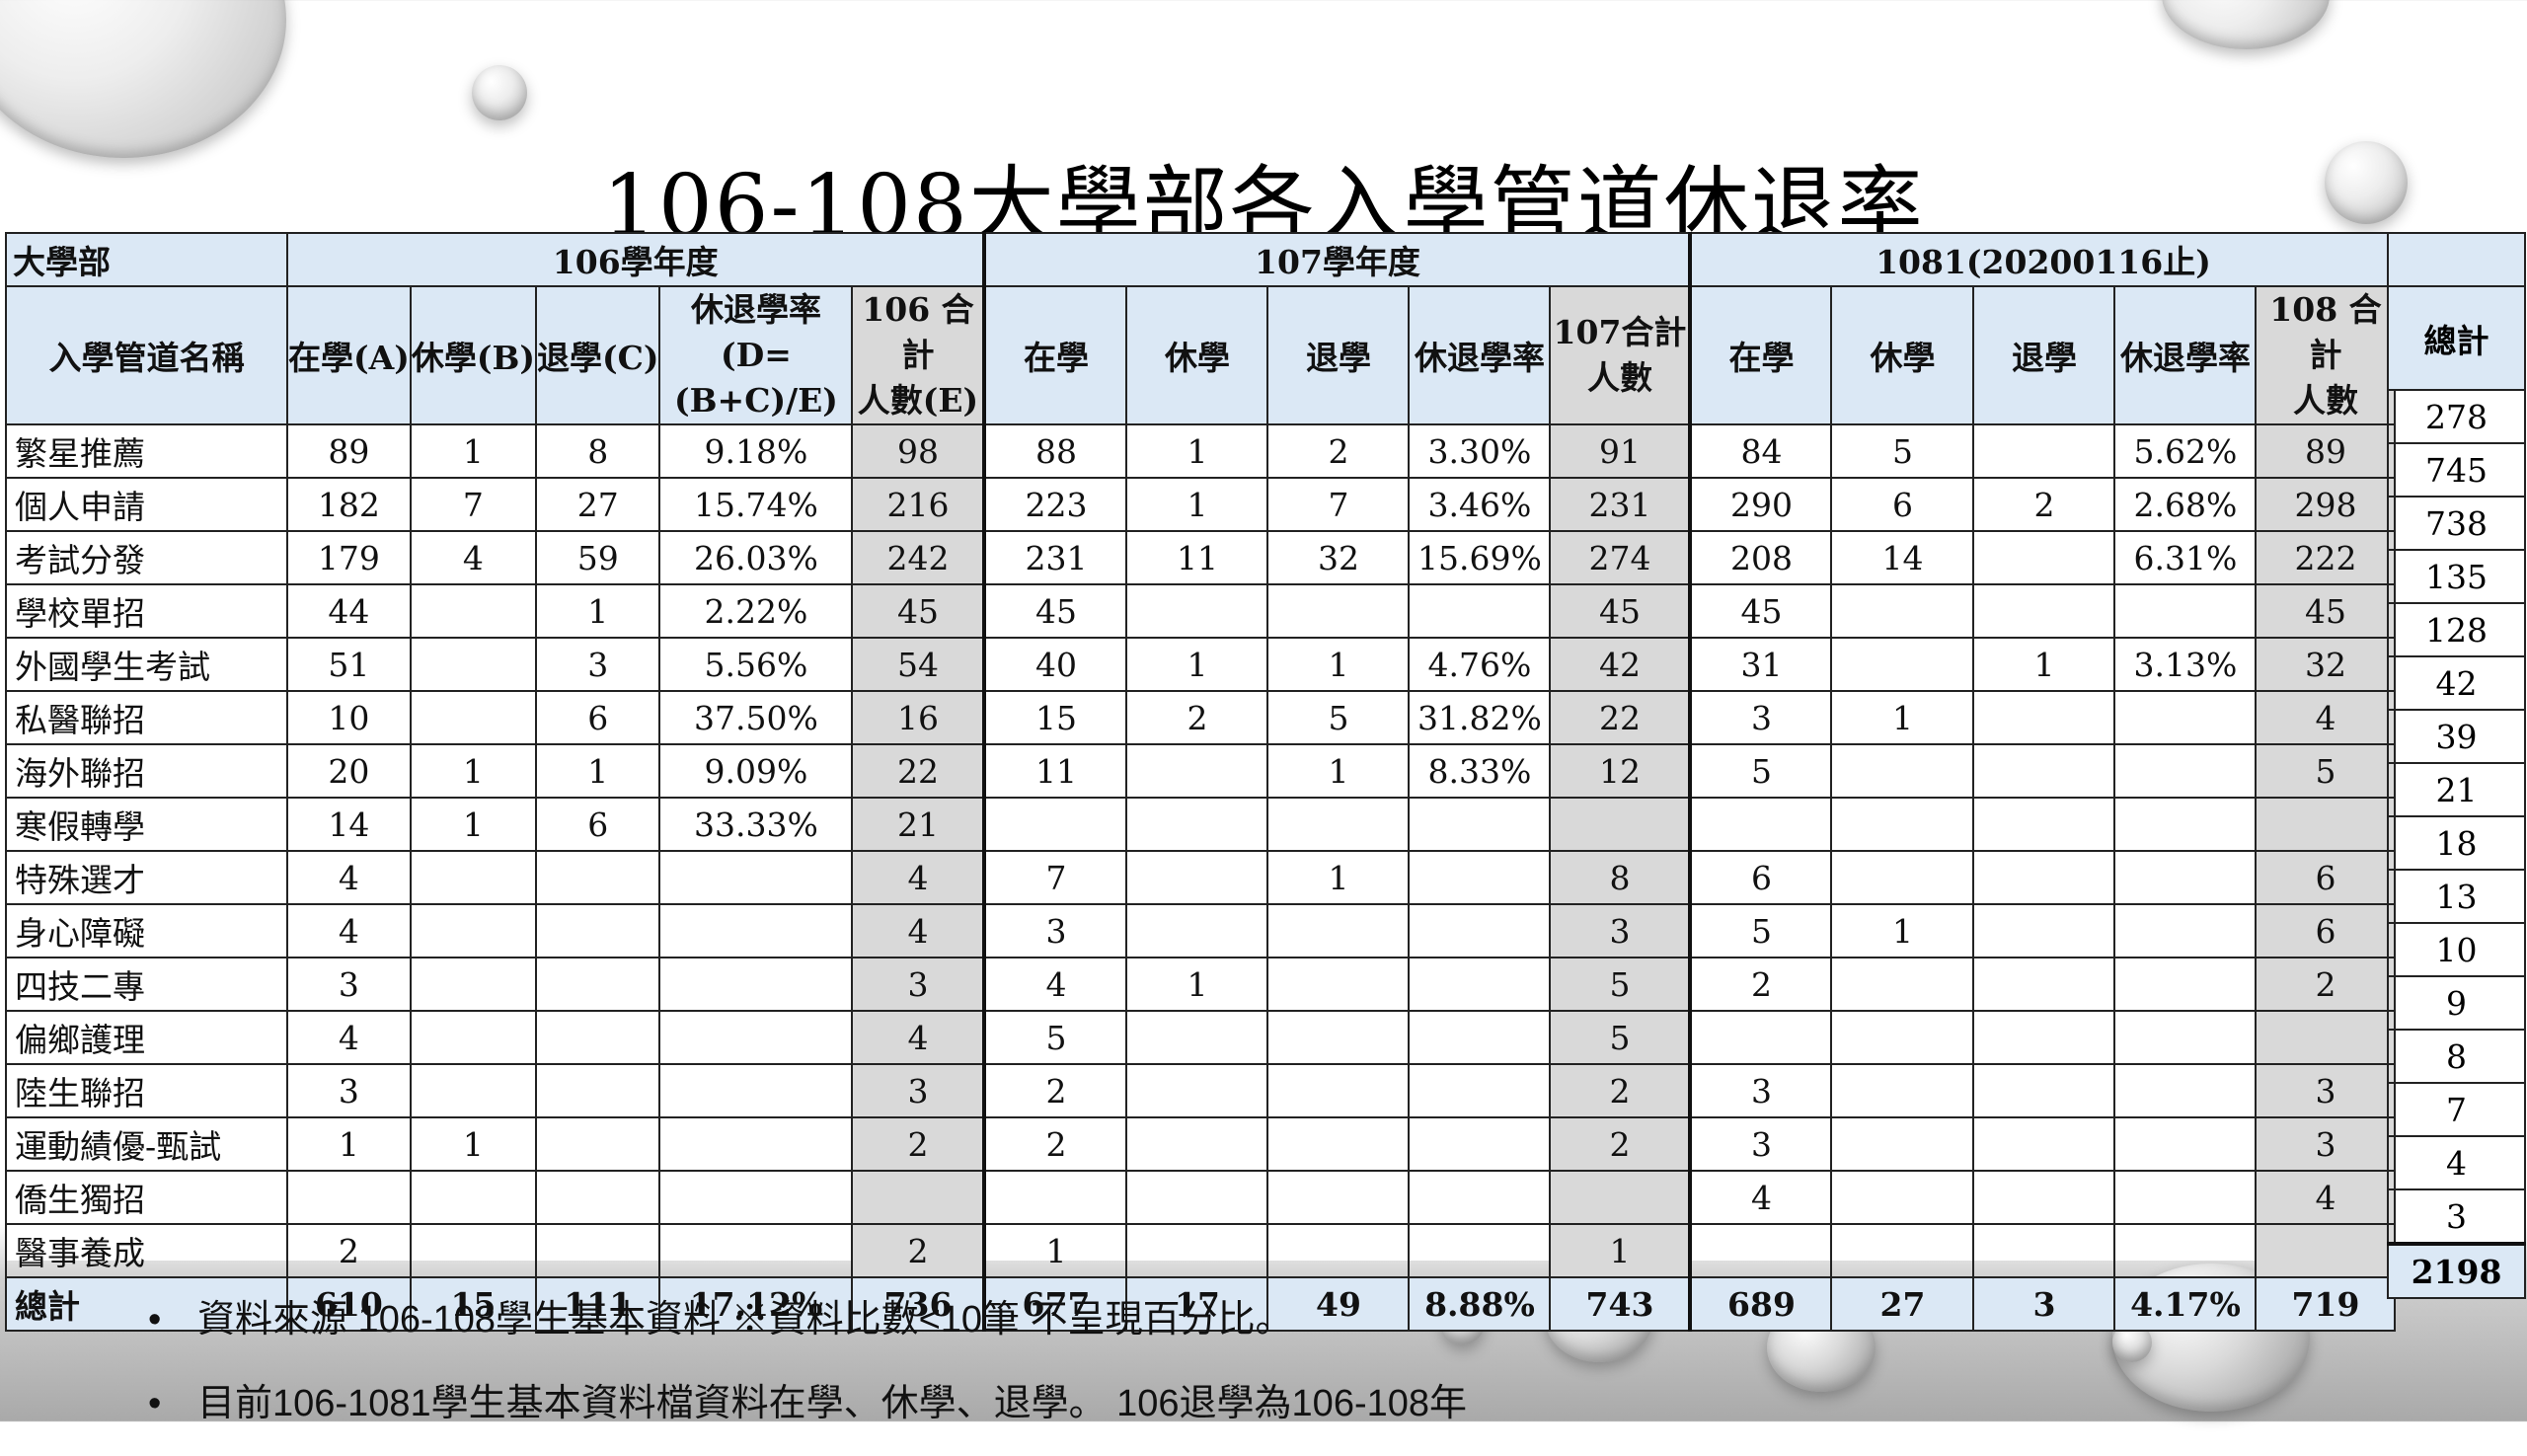 This screenshot has width=2527, height=1456. What do you see at coordinates (1055, 355) in the screenshot?
I see `subheader-y107-0: 在學` at bounding box center [1055, 355].